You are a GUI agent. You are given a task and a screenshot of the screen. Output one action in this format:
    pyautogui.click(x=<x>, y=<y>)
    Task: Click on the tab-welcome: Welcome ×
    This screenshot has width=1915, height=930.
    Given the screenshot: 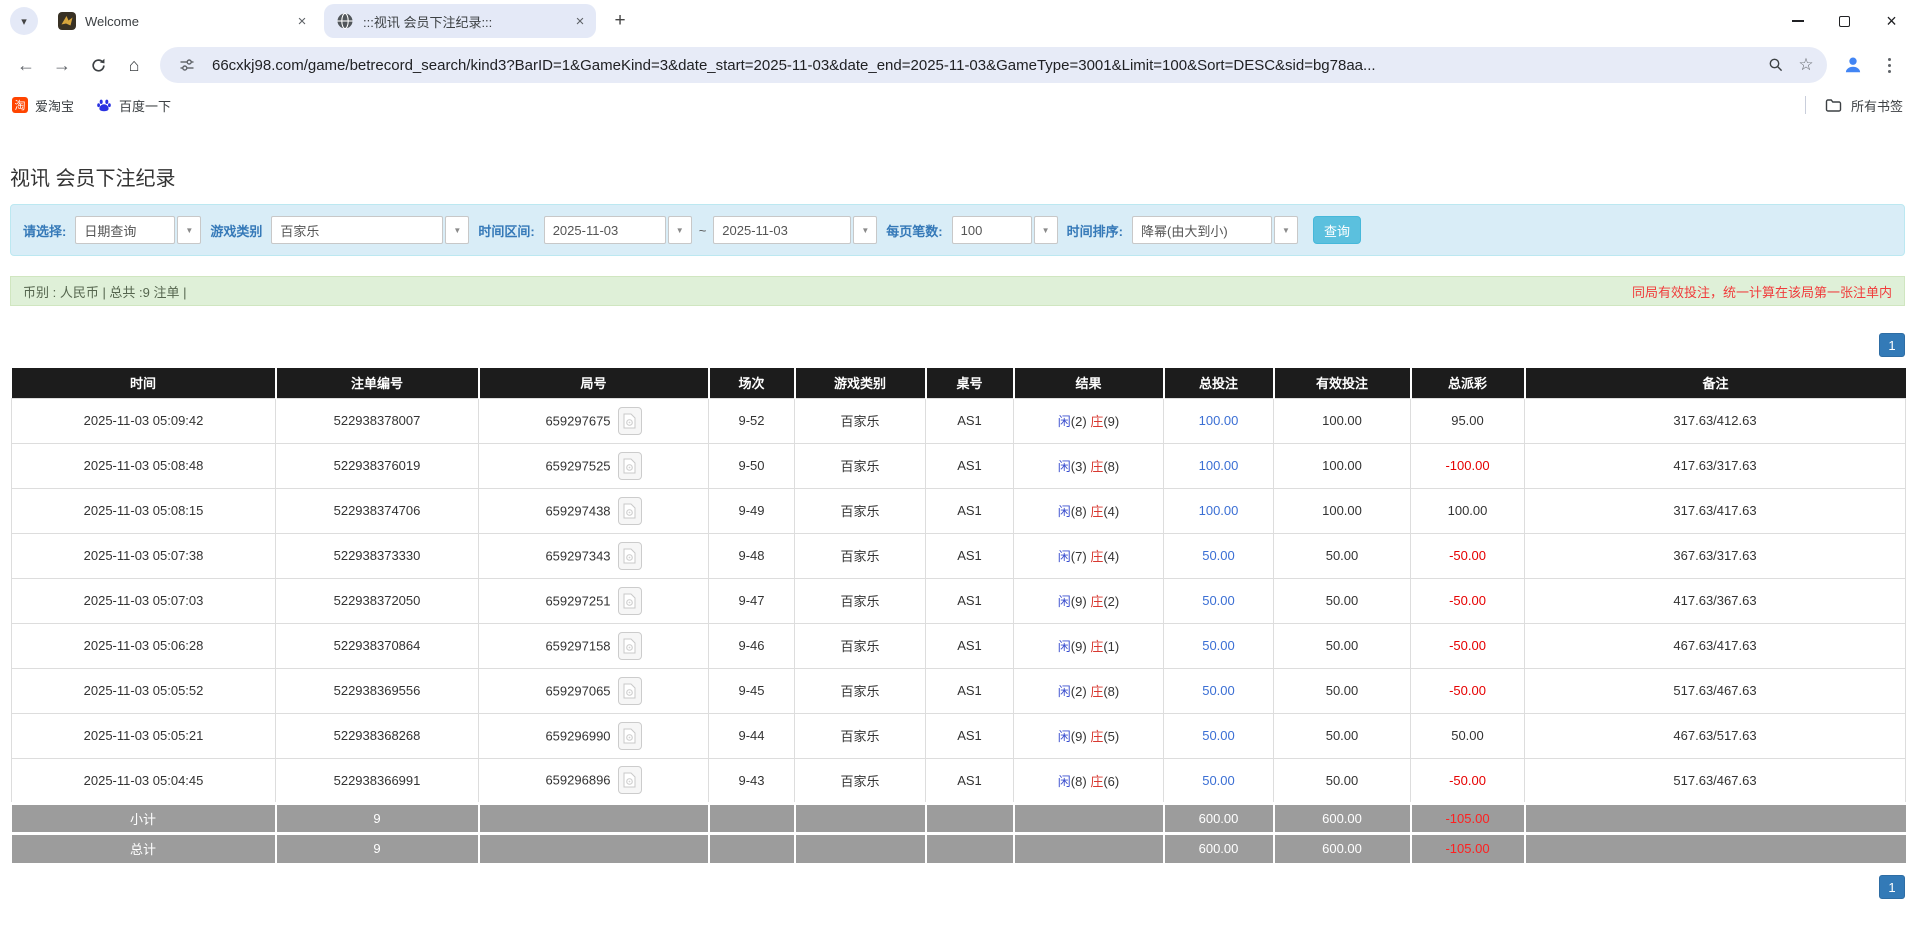 What is the action you would take?
    pyautogui.click(x=182, y=21)
    